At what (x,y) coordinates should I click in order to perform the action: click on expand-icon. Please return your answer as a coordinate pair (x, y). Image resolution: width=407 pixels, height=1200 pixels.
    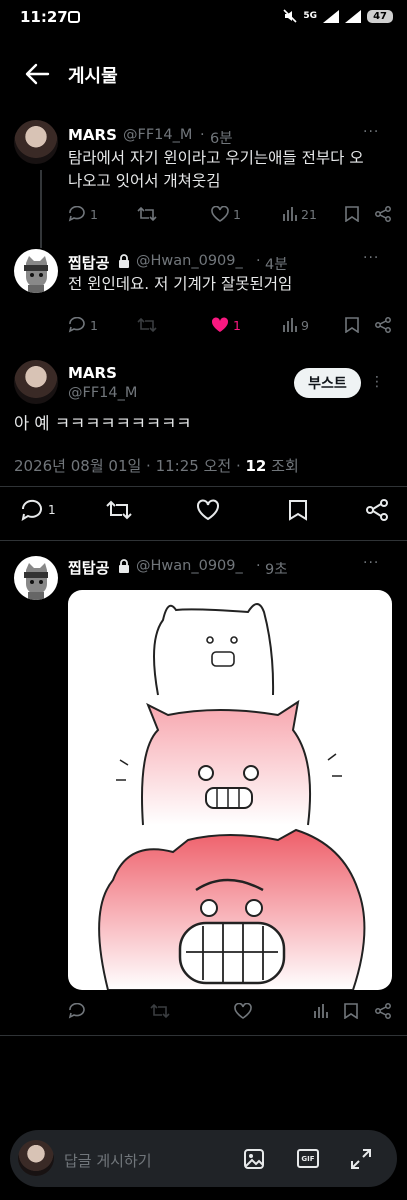
    Looking at the image, I should click on (361, 1159).